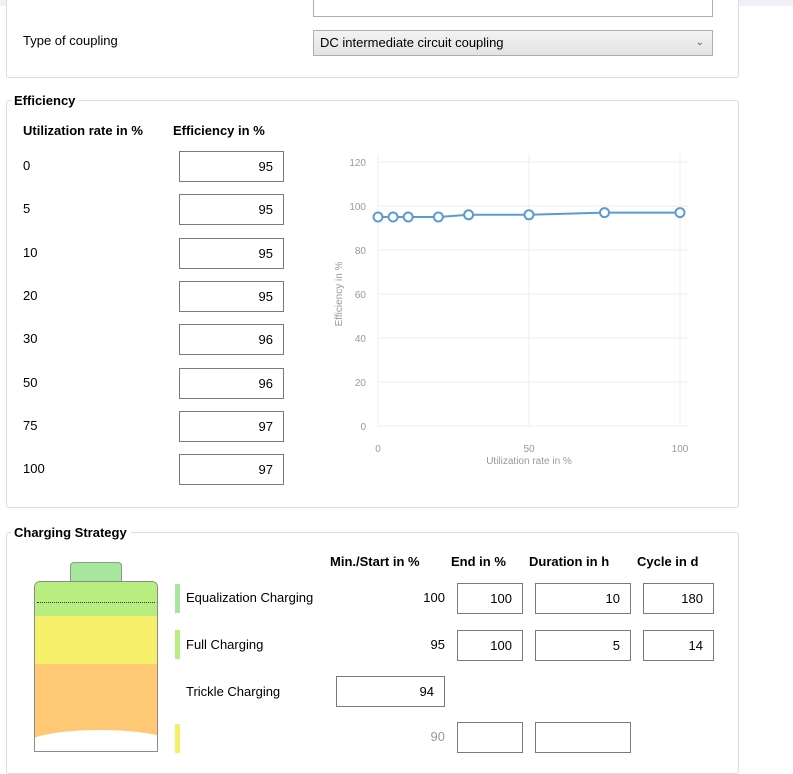 The width and height of the screenshot is (793, 774). Describe the element at coordinates (680, 449) in the screenshot. I see `x-tick-label: 100` at that location.